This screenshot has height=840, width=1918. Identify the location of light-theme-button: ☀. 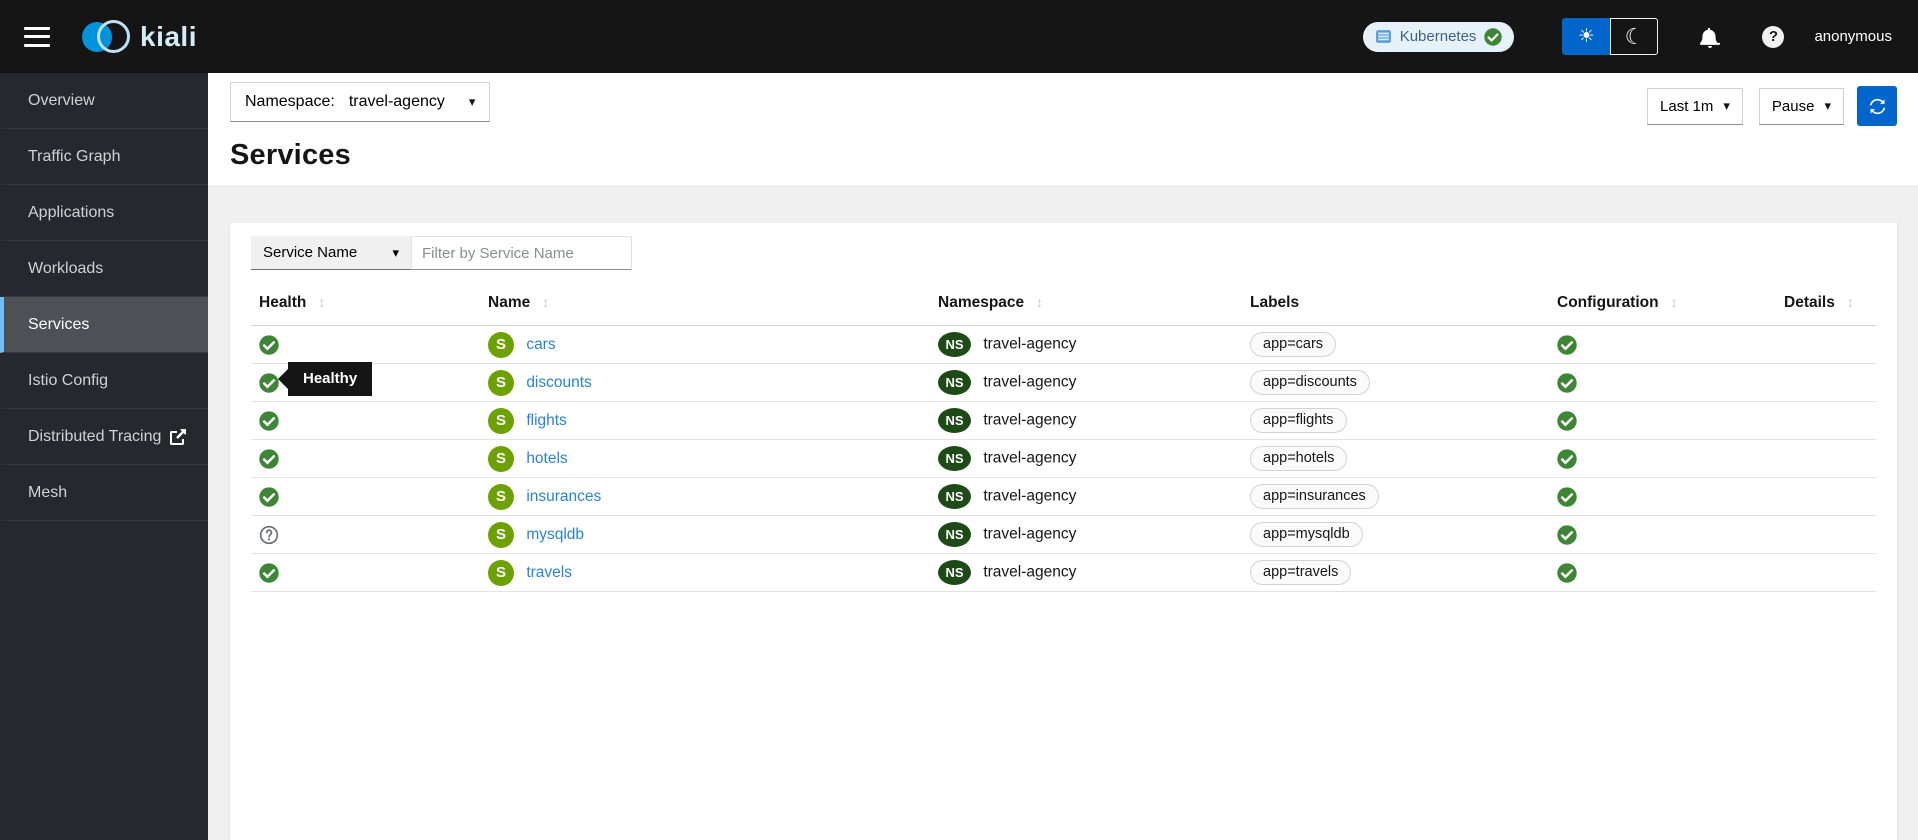
(1586, 36).